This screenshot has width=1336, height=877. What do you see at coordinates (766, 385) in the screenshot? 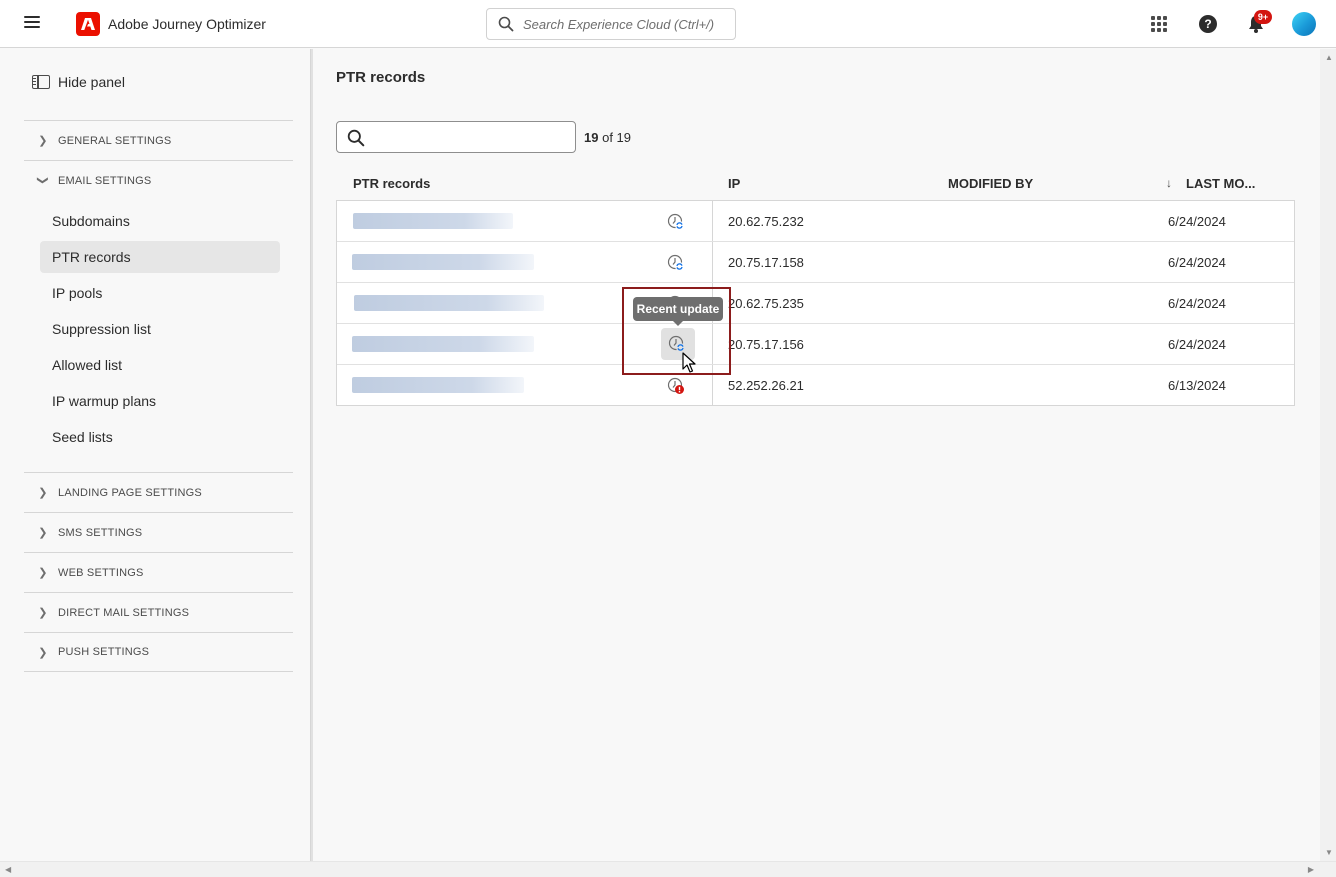
I see `cell-ip: 52.252.26.21` at bounding box center [766, 385].